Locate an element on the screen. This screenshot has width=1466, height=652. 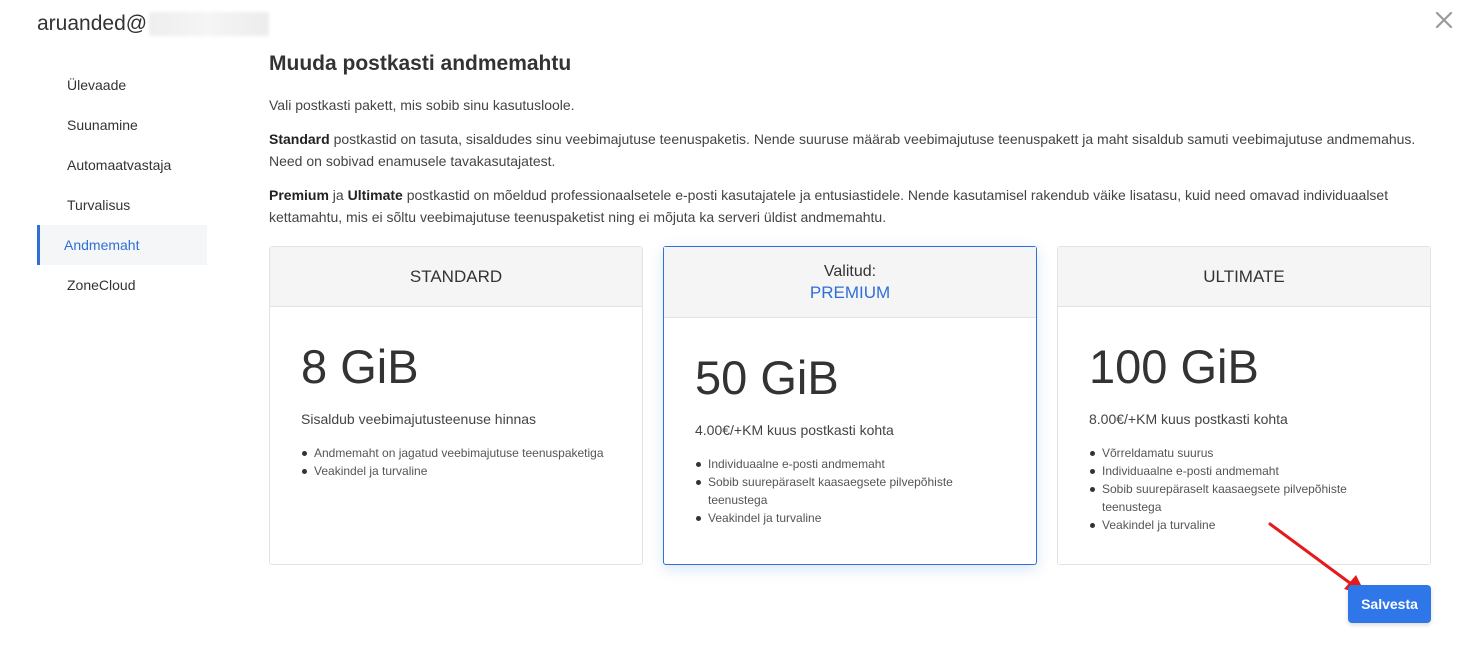
premium-strong: Premium is located at coordinates (299, 195).